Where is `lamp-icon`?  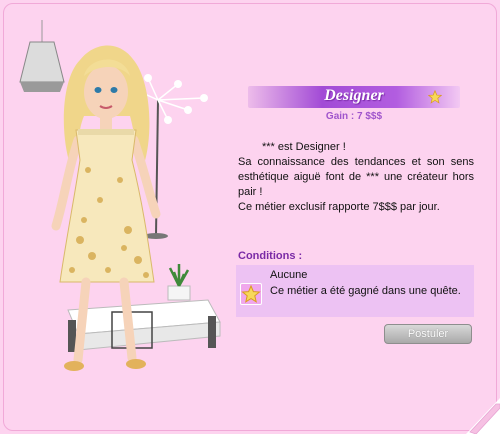
lamp-icon is located at coordinates (42, 56).